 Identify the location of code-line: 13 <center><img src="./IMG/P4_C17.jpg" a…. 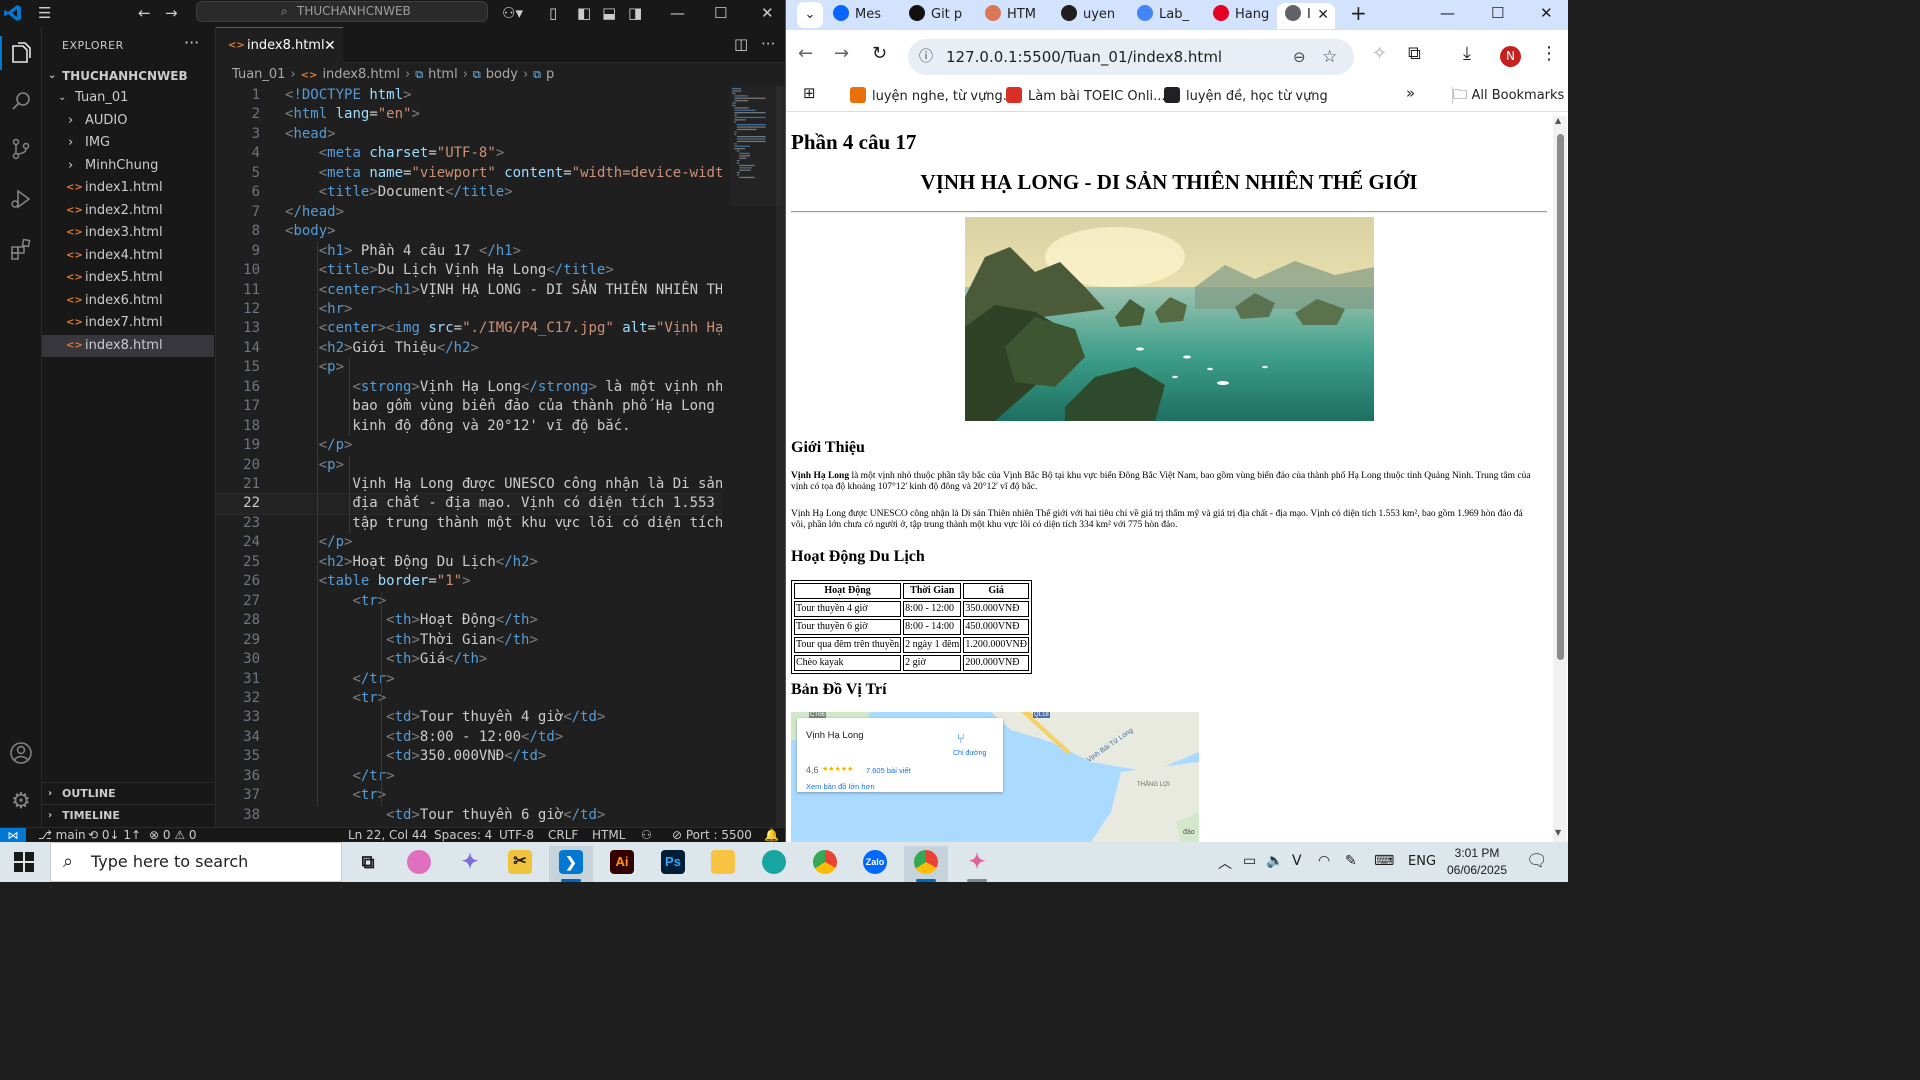
(469, 328).